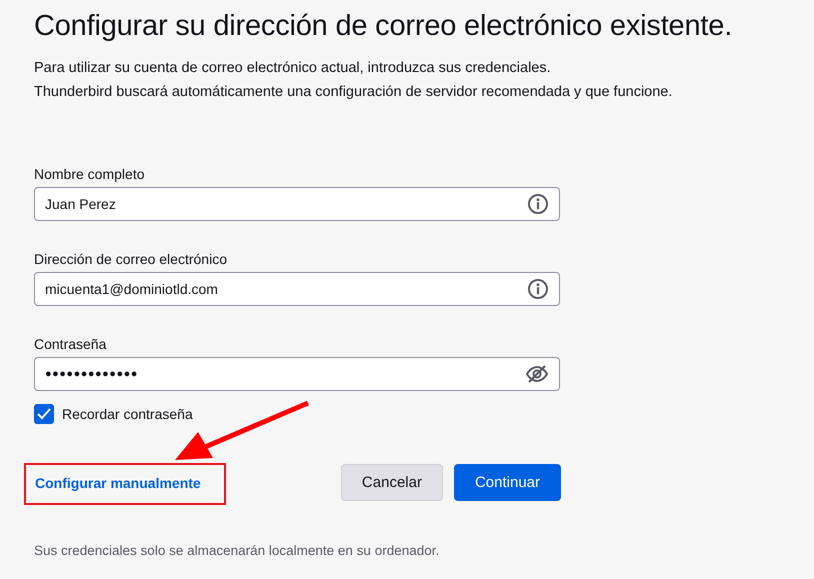 This screenshot has height=579, width=814. Describe the element at coordinates (507, 482) in the screenshot. I see `continue-button: Continuar` at that location.